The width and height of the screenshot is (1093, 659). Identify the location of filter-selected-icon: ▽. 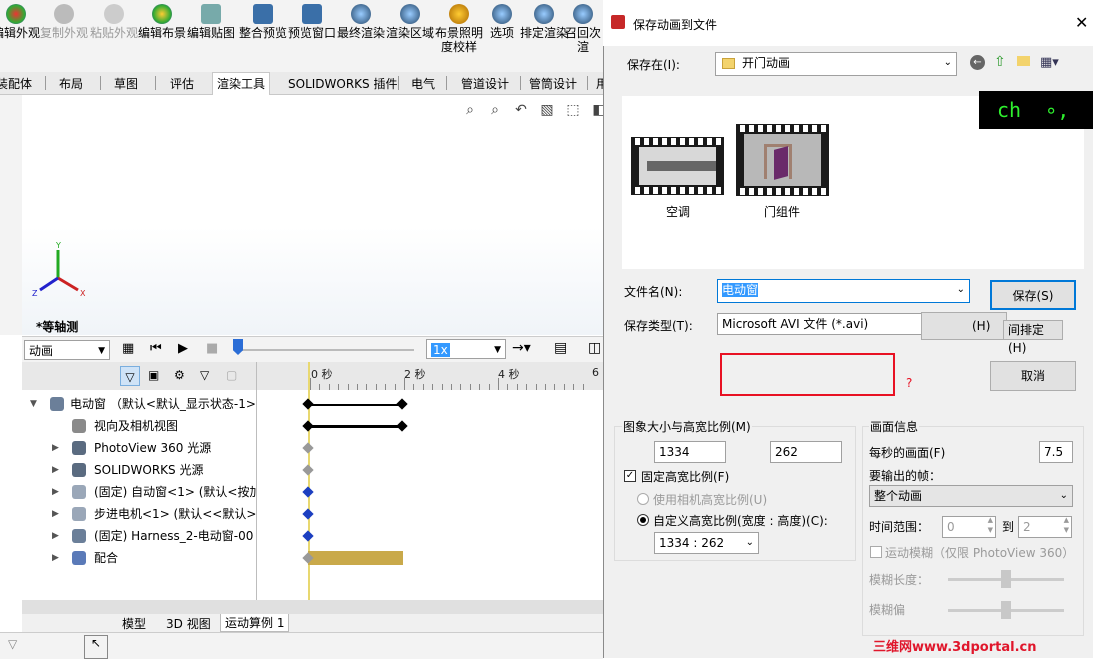
(204, 375).